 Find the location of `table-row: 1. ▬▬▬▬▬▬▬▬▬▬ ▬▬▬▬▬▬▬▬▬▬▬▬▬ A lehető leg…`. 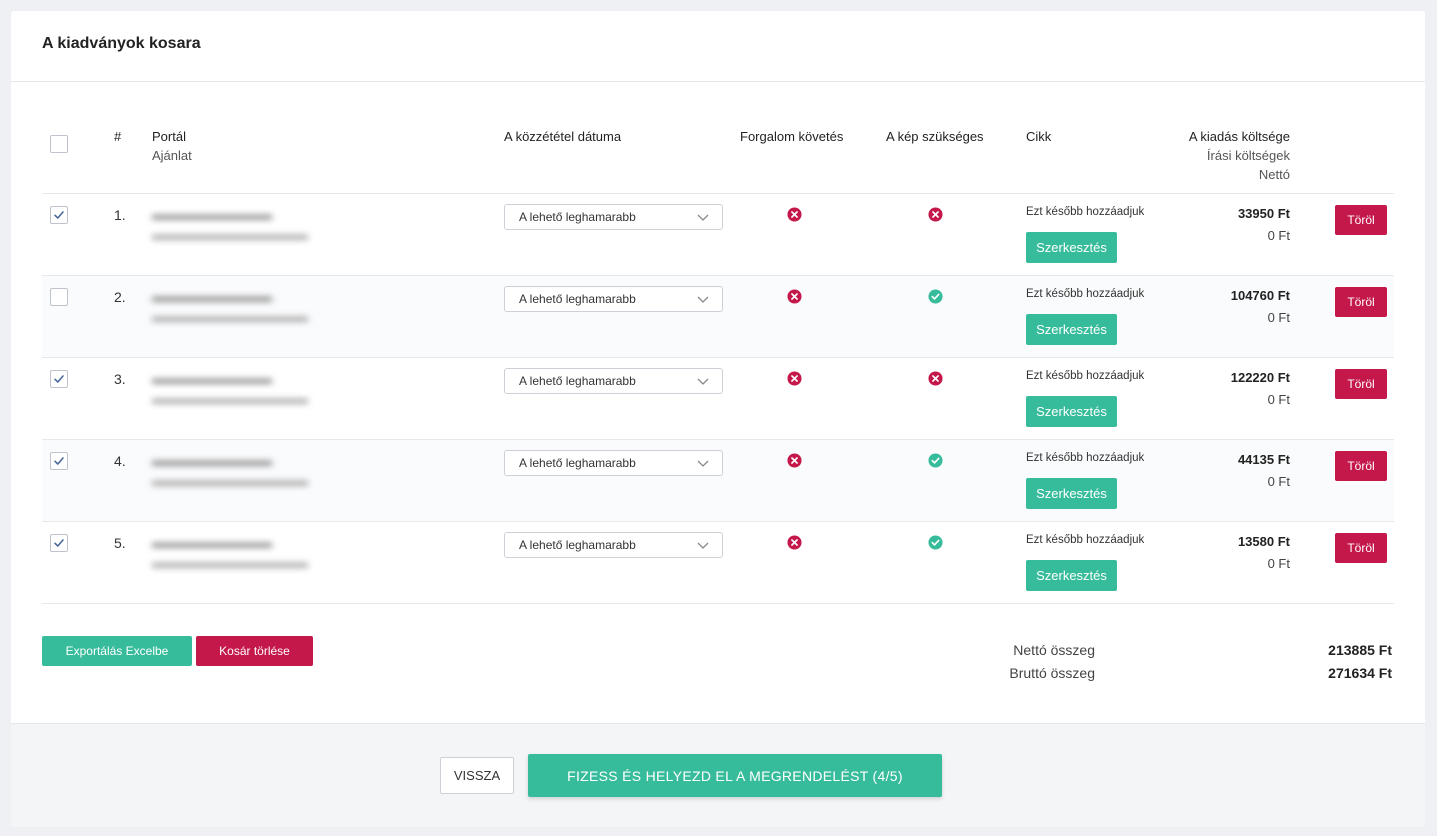

table-row: 1. ▬▬▬▬▬▬▬▬▬▬ ▬▬▬▬▬▬▬▬▬▬▬▬▬ A lehető leg… is located at coordinates (718, 235).